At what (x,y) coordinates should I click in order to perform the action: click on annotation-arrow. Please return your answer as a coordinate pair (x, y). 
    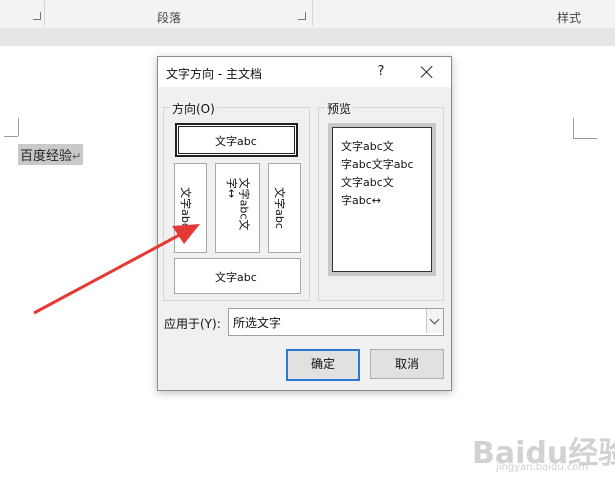
    Looking at the image, I should click on (116, 269).